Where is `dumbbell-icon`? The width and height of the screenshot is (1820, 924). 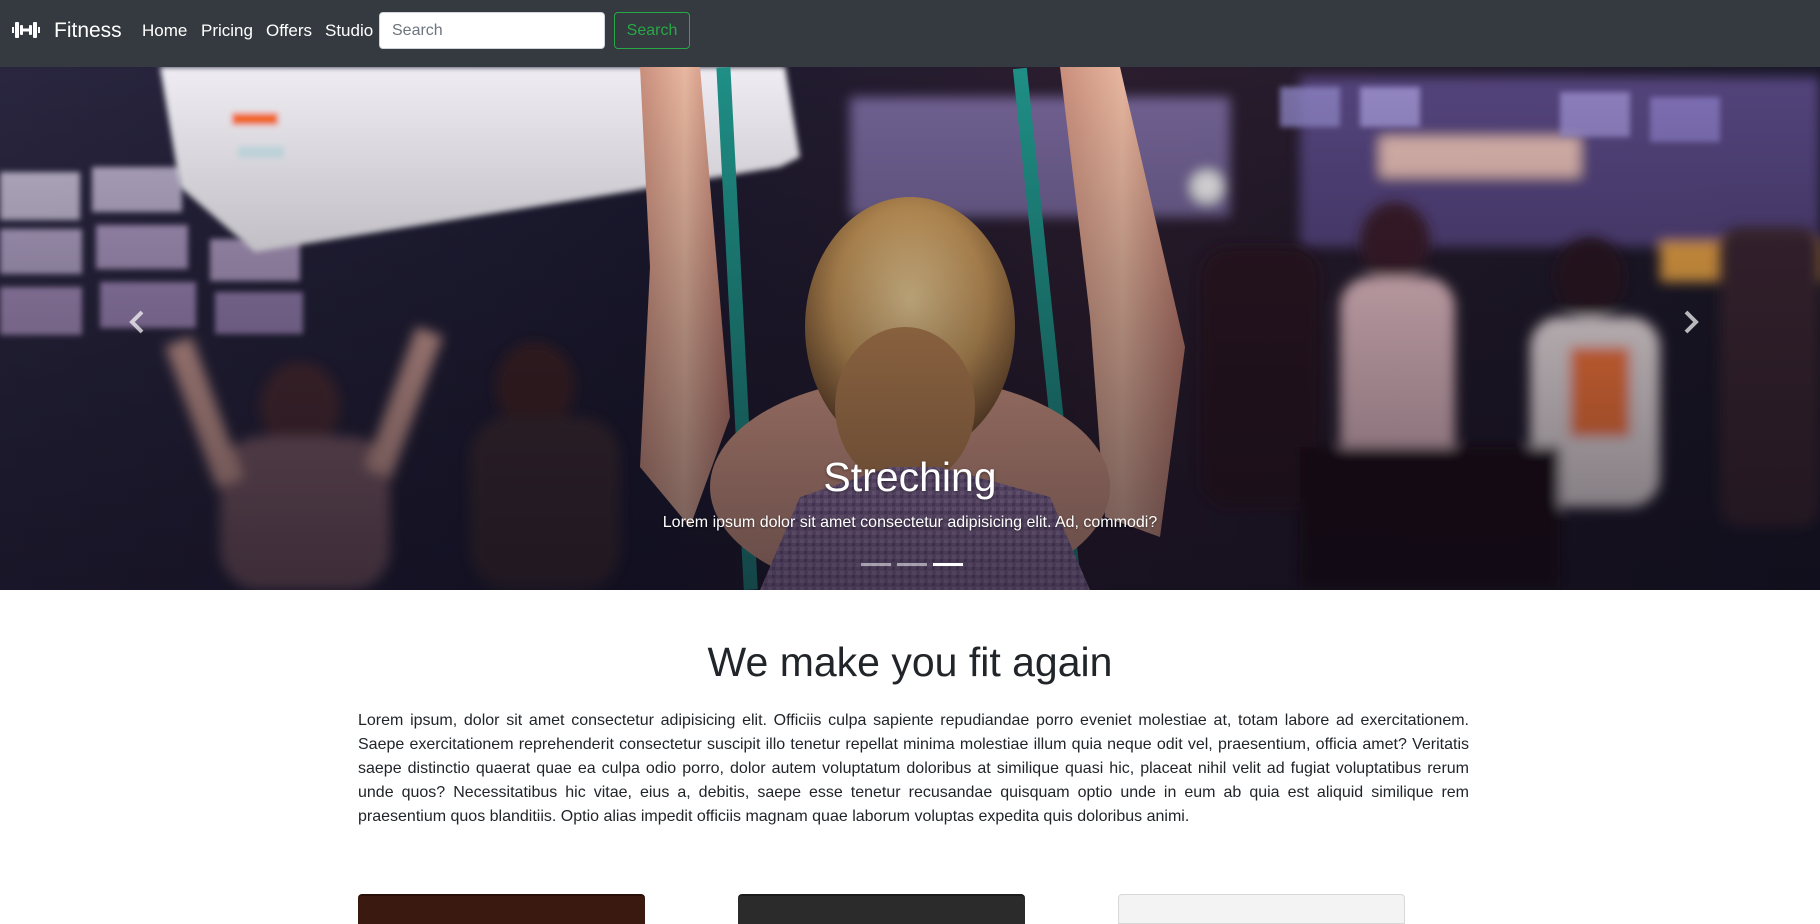 dumbbell-icon is located at coordinates (26, 30).